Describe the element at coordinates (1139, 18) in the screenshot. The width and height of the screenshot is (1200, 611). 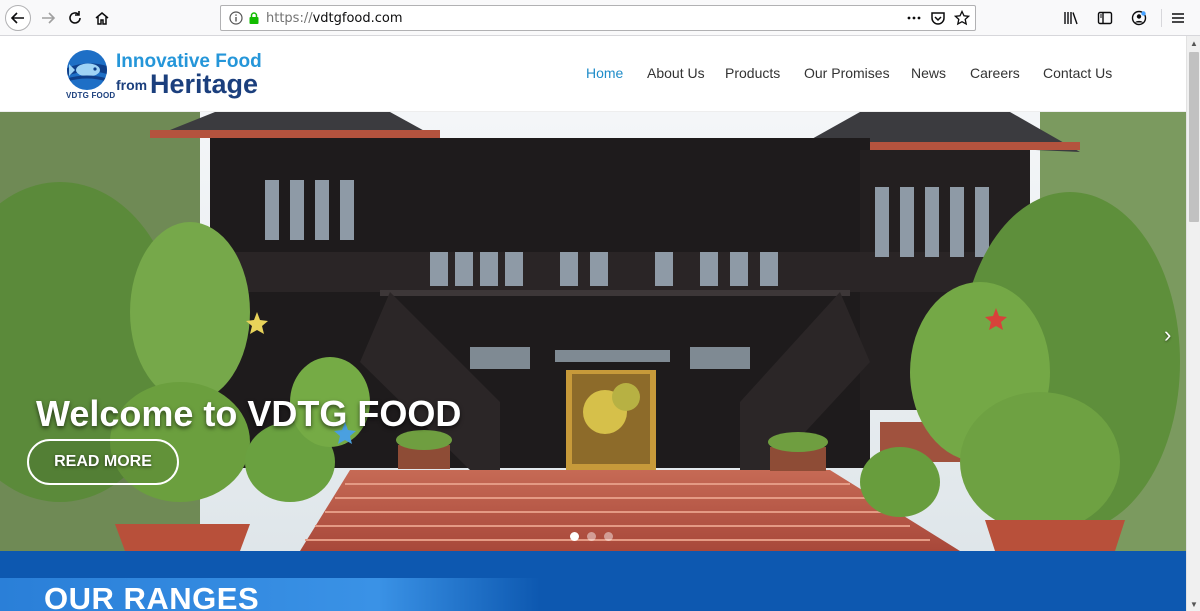
I see `account-icon` at that location.